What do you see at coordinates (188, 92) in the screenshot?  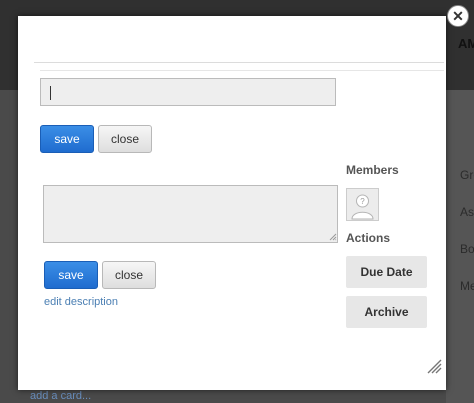 I see `card-title-input` at bounding box center [188, 92].